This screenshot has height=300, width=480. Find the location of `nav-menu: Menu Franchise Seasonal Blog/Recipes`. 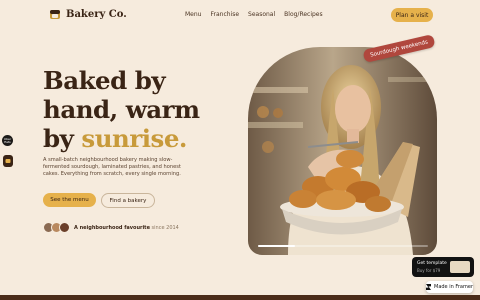

nav-menu: Menu Franchise Seasonal Blog/Recipes is located at coordinates (254, 14).